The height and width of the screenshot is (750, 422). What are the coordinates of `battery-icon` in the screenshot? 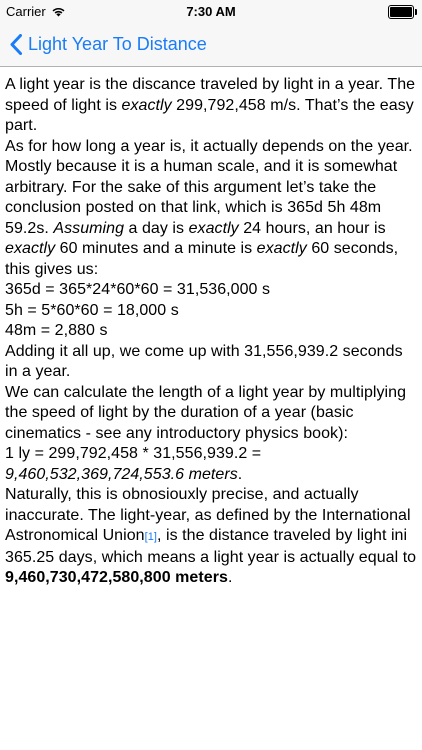 It's located at (402, 12).